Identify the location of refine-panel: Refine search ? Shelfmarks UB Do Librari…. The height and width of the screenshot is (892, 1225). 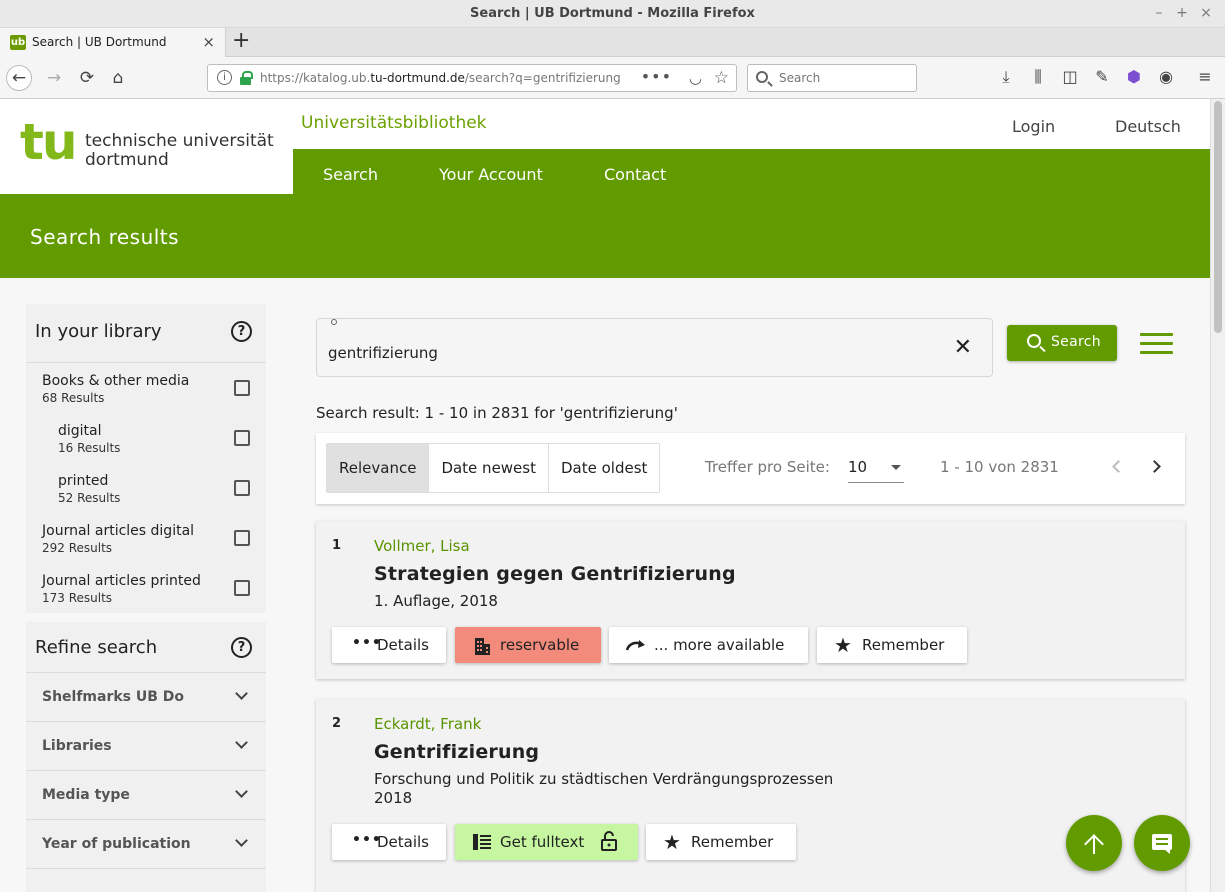
(146, 757).